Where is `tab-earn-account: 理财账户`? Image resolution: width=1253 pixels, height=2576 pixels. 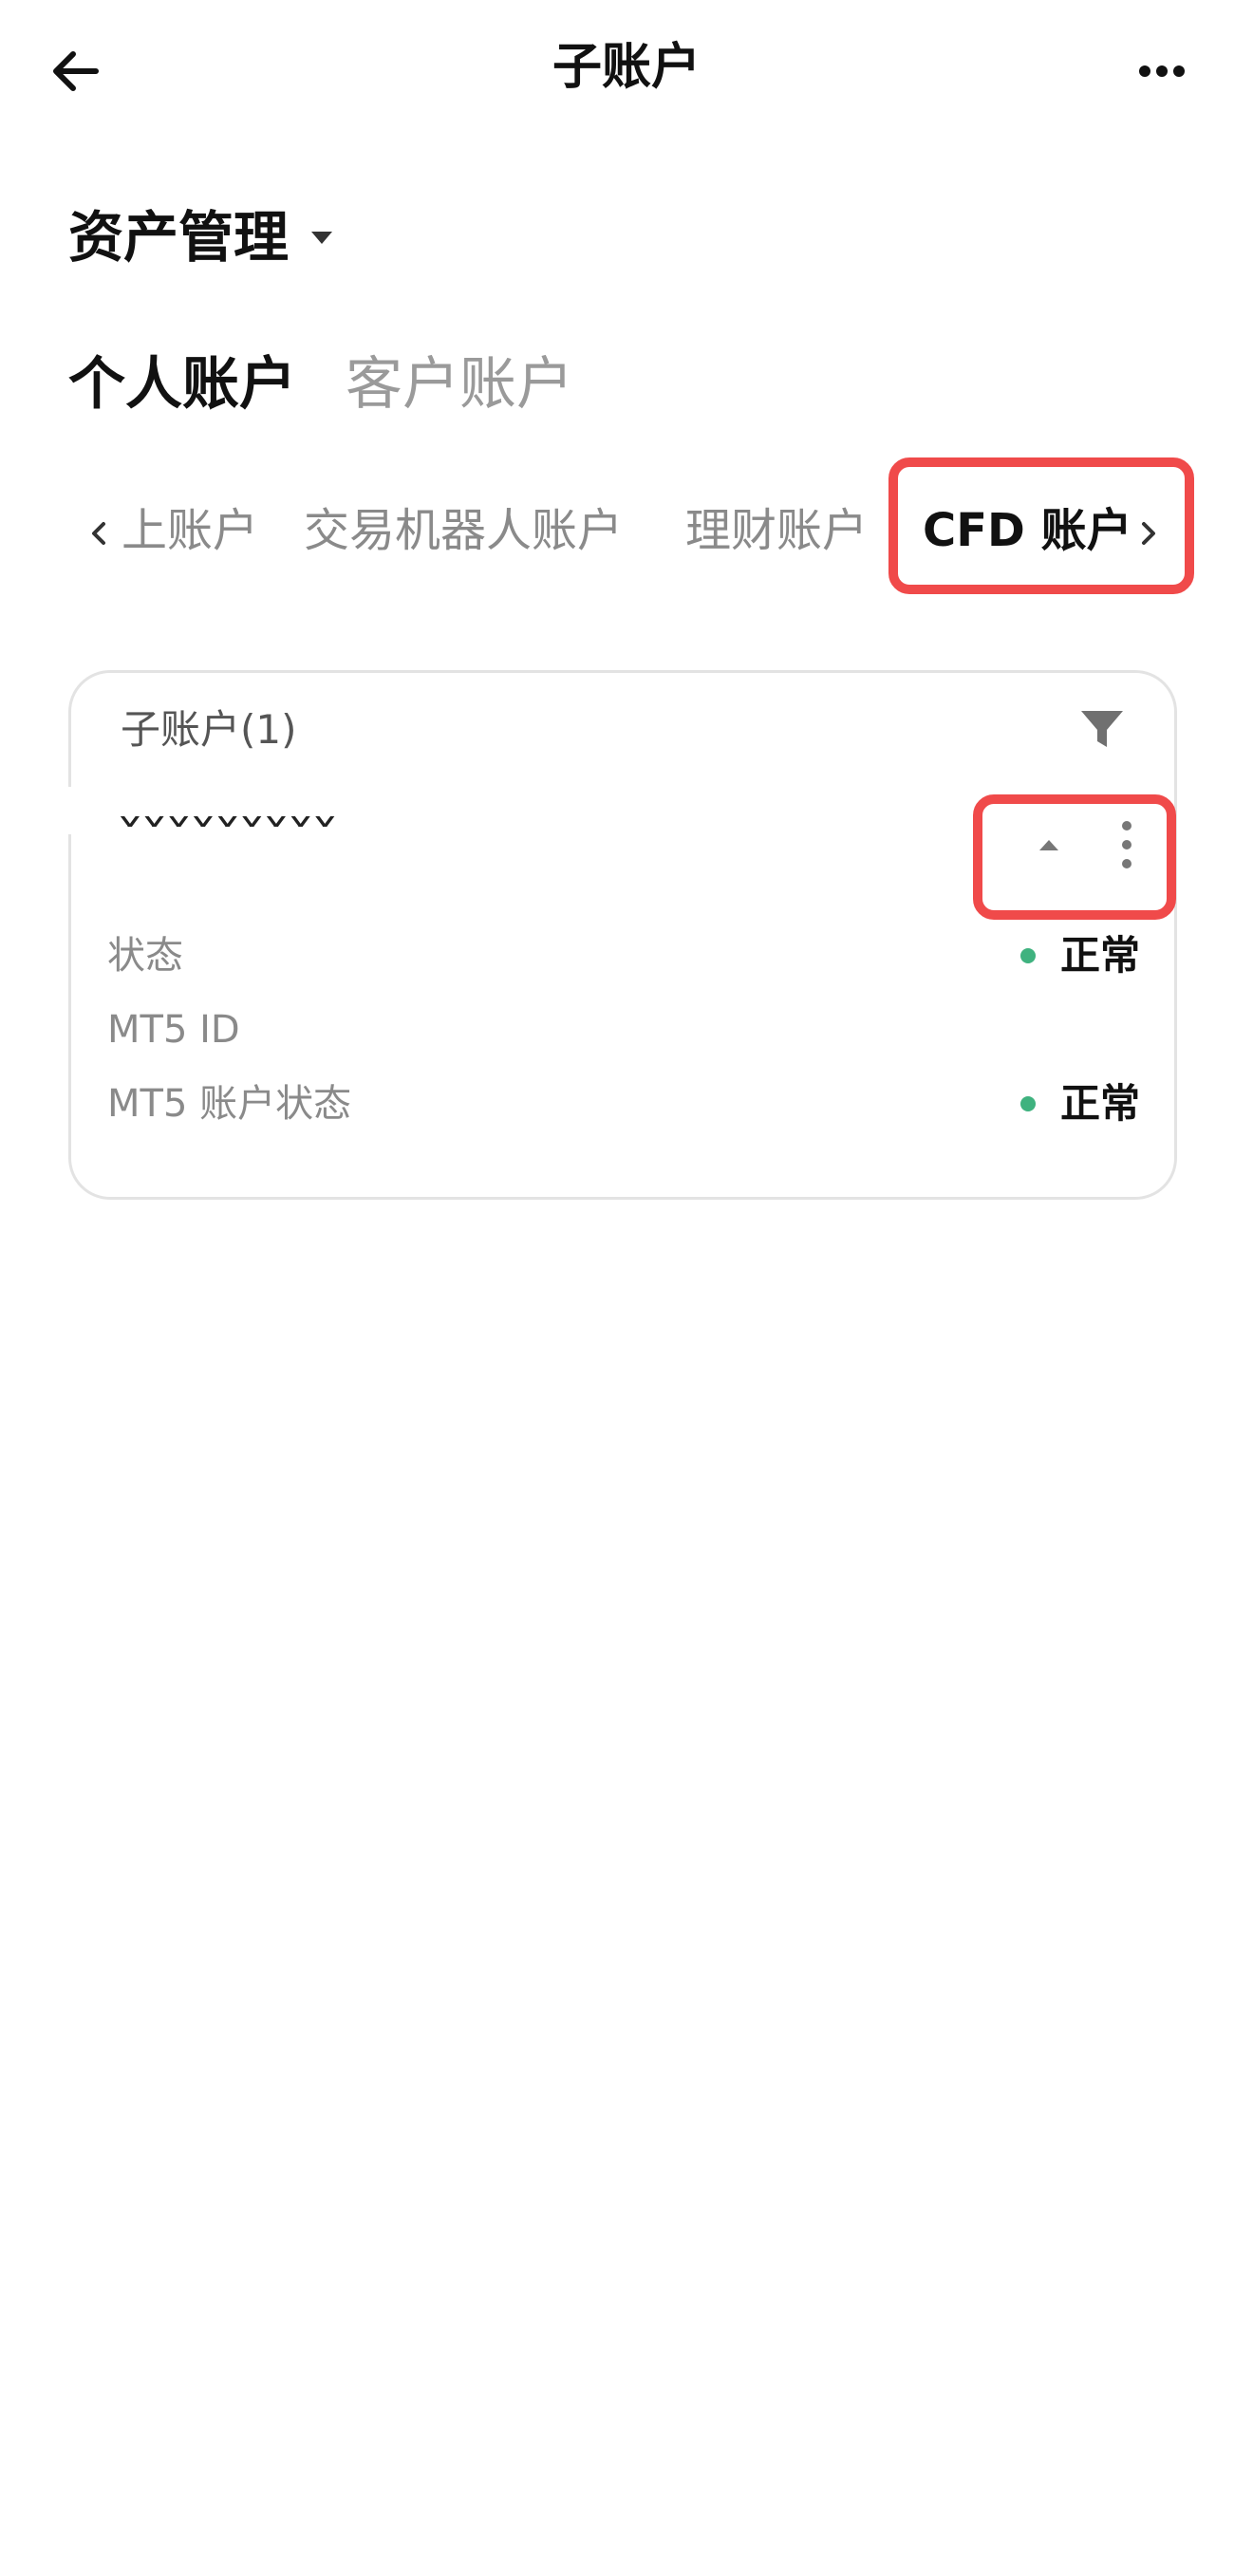 tab-earn-account: 理财账户 is located at coordinates (776, 530).